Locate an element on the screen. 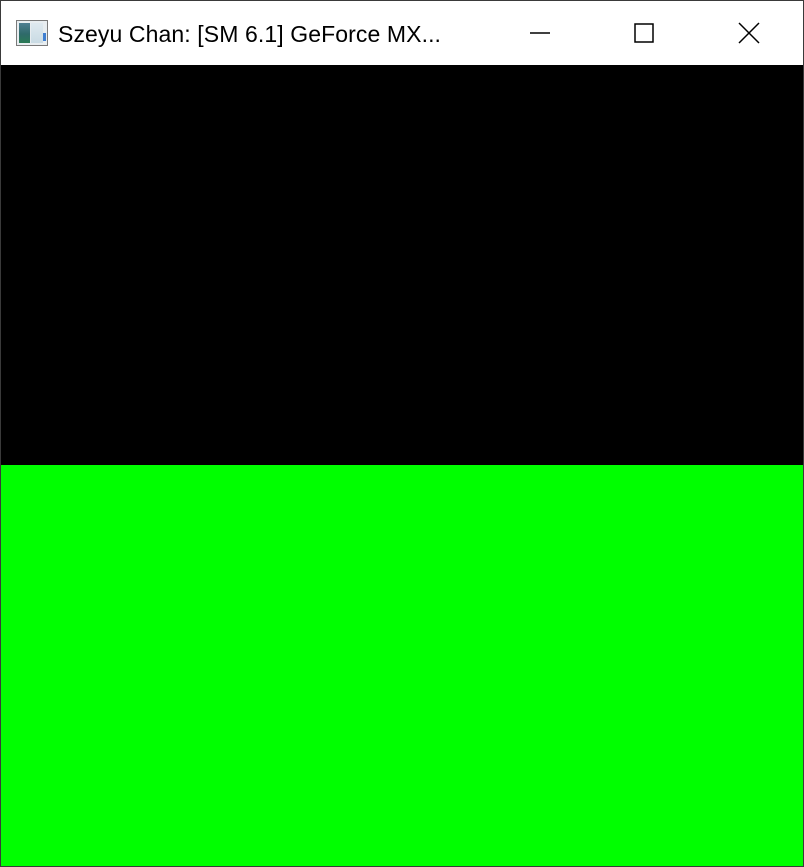  close-icon is located at coordinates (749, 33).